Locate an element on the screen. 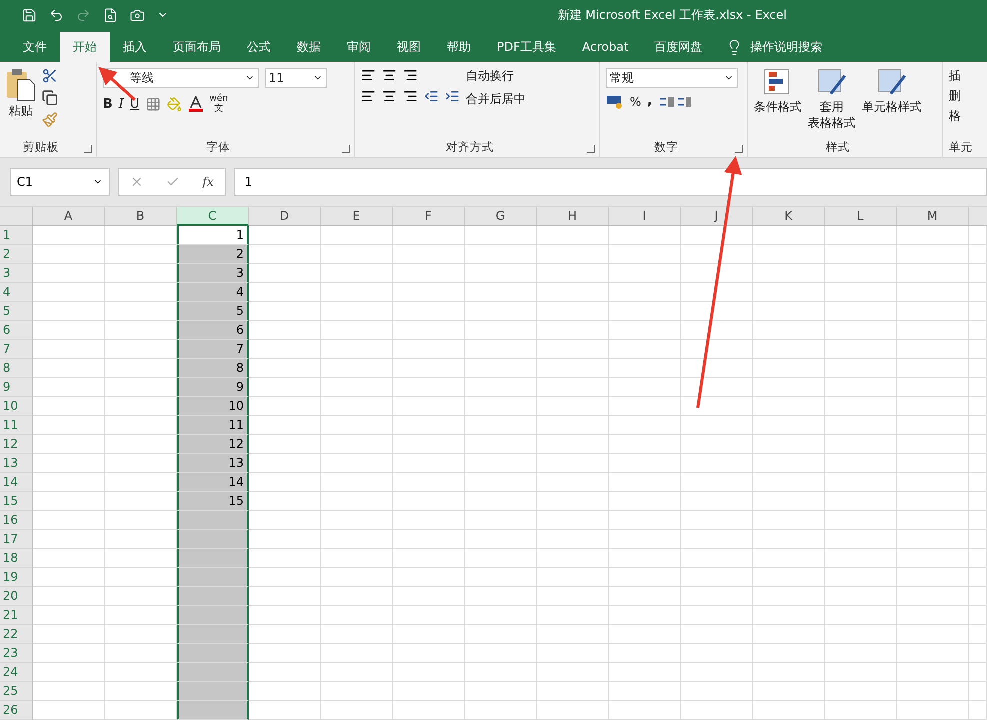  fill-color-icon is located at coordinates (174, 104).